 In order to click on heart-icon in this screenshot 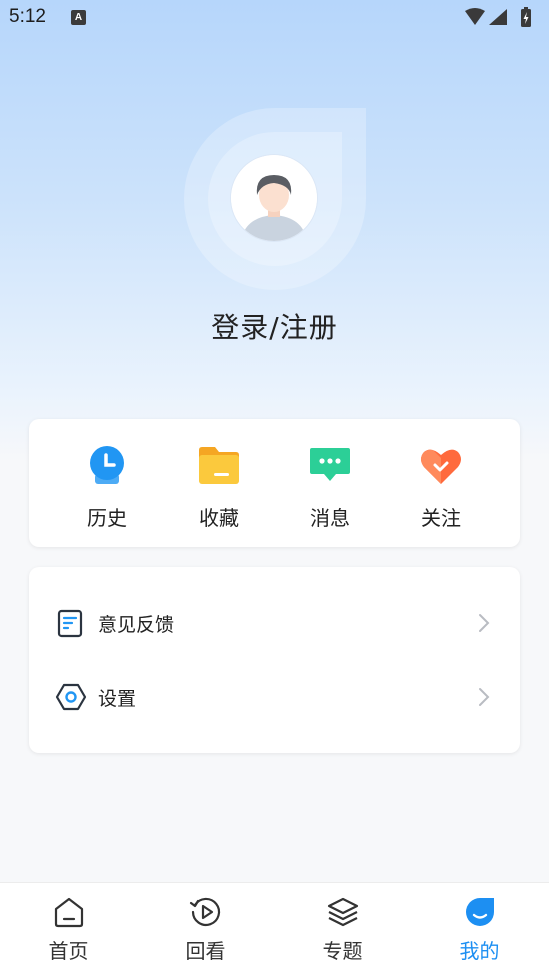, I will do `click(441, 466)`.